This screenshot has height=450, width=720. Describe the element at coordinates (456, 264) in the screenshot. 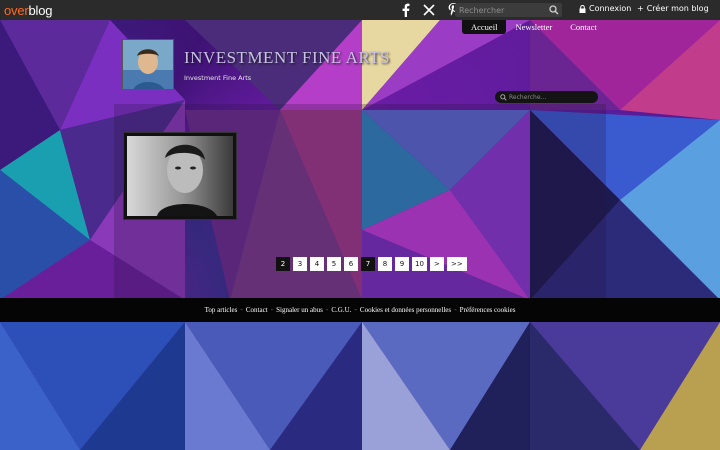

I see `last-page-button: >>` at that location.